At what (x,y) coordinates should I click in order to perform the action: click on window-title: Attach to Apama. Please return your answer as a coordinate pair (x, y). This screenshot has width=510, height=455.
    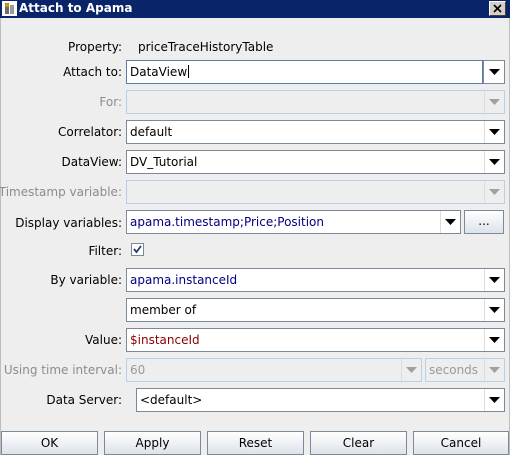
    Looking at the image, I should click on (76, 8).